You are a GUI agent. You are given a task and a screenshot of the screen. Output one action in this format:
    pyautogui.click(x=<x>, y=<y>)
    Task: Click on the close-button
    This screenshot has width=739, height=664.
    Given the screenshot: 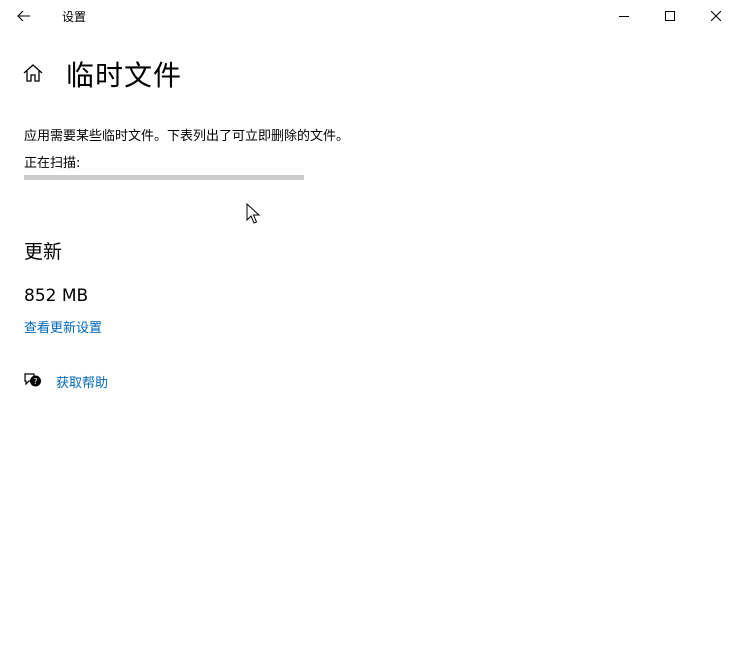 What is the action you would take?
    pyautogui.click(x=716, y=16)
    